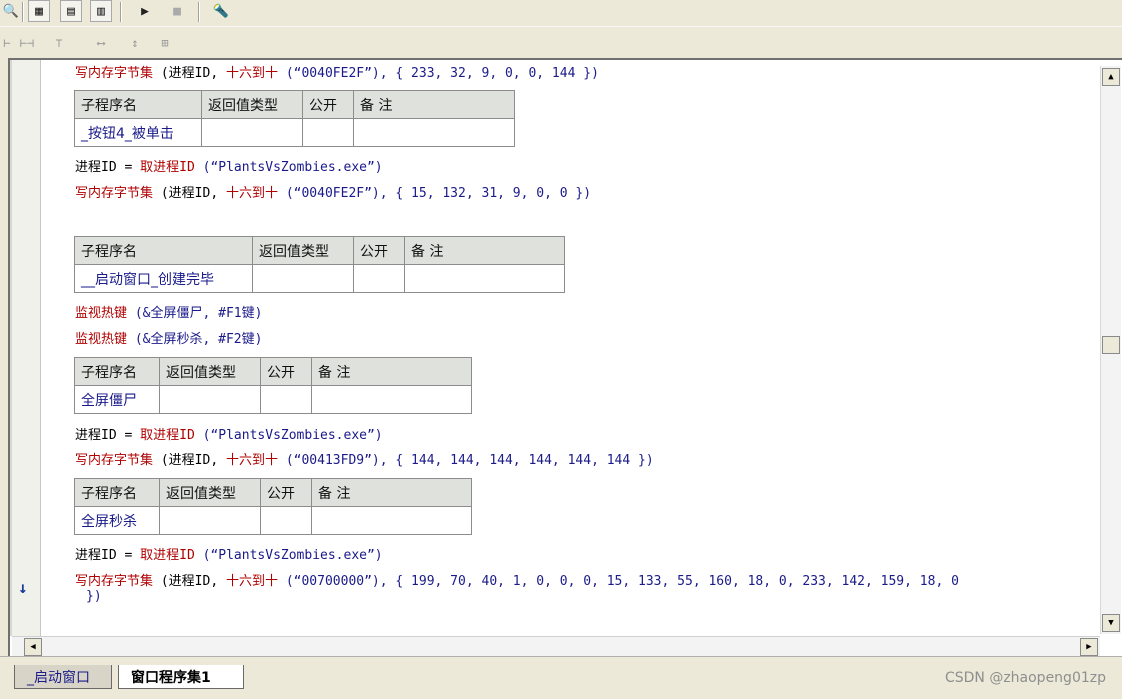 This screenshot has width=1122, height=699. Describe the element at coordinates (11, 11) in the screenshot. I see `search-icon: 🔍` at that location.